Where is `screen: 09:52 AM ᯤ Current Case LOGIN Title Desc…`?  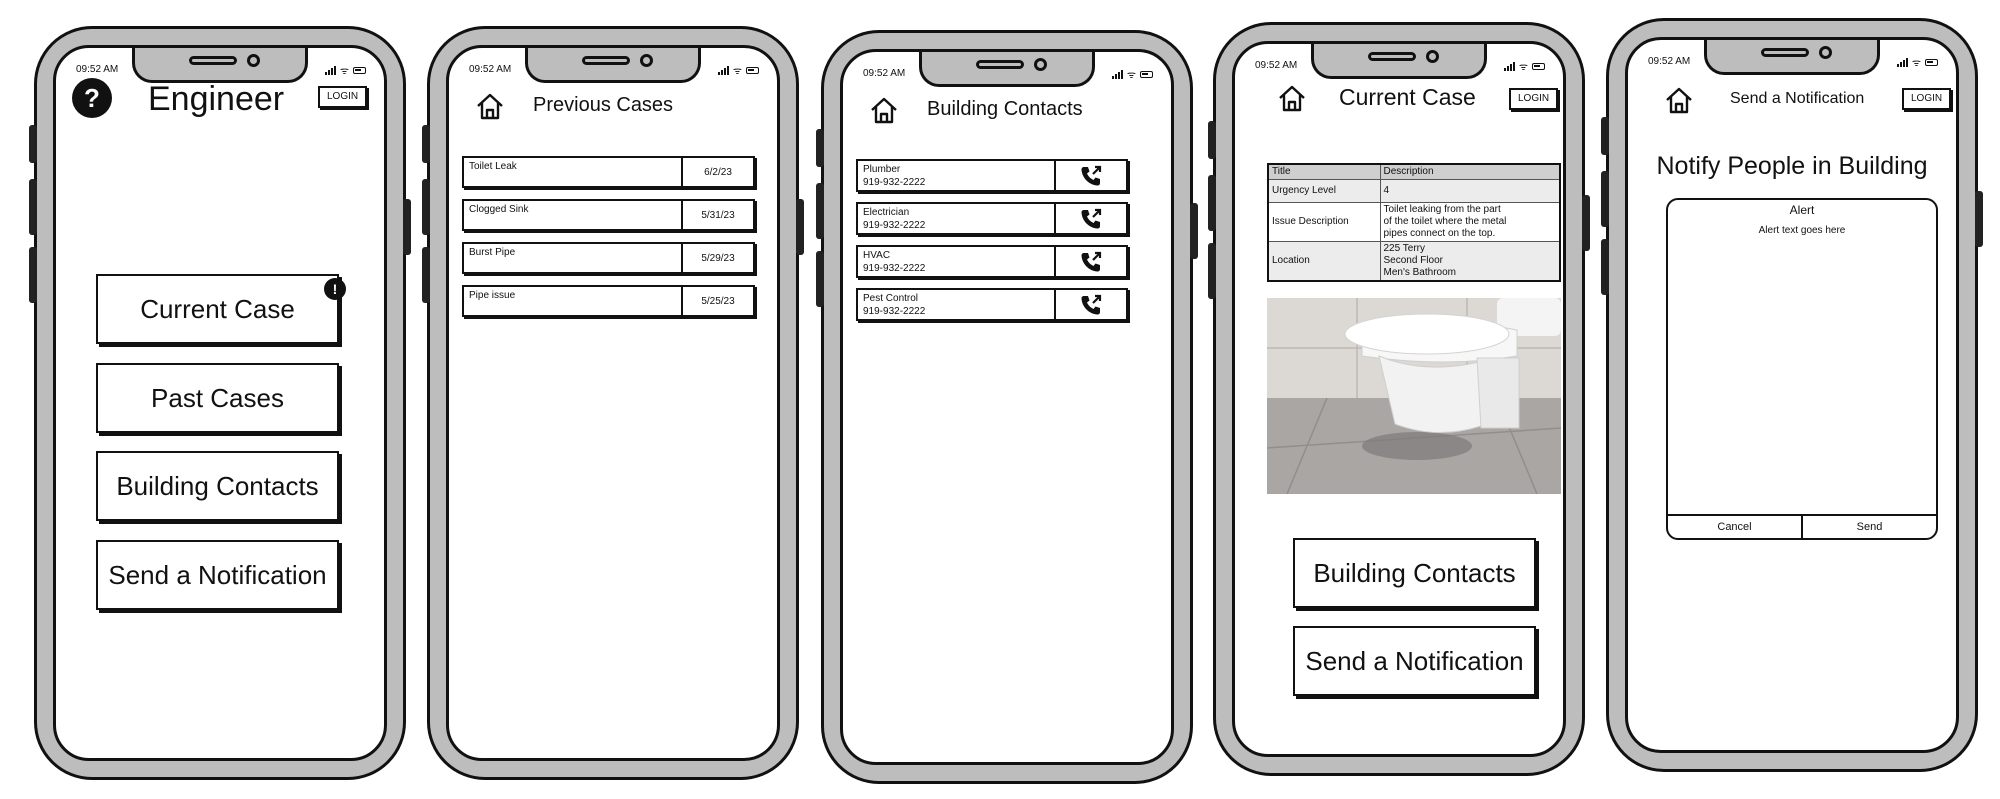 screen: 09:52 AM ᯤ Current Case LOGIN Title Desc… is located at coordinates (1399, 399).